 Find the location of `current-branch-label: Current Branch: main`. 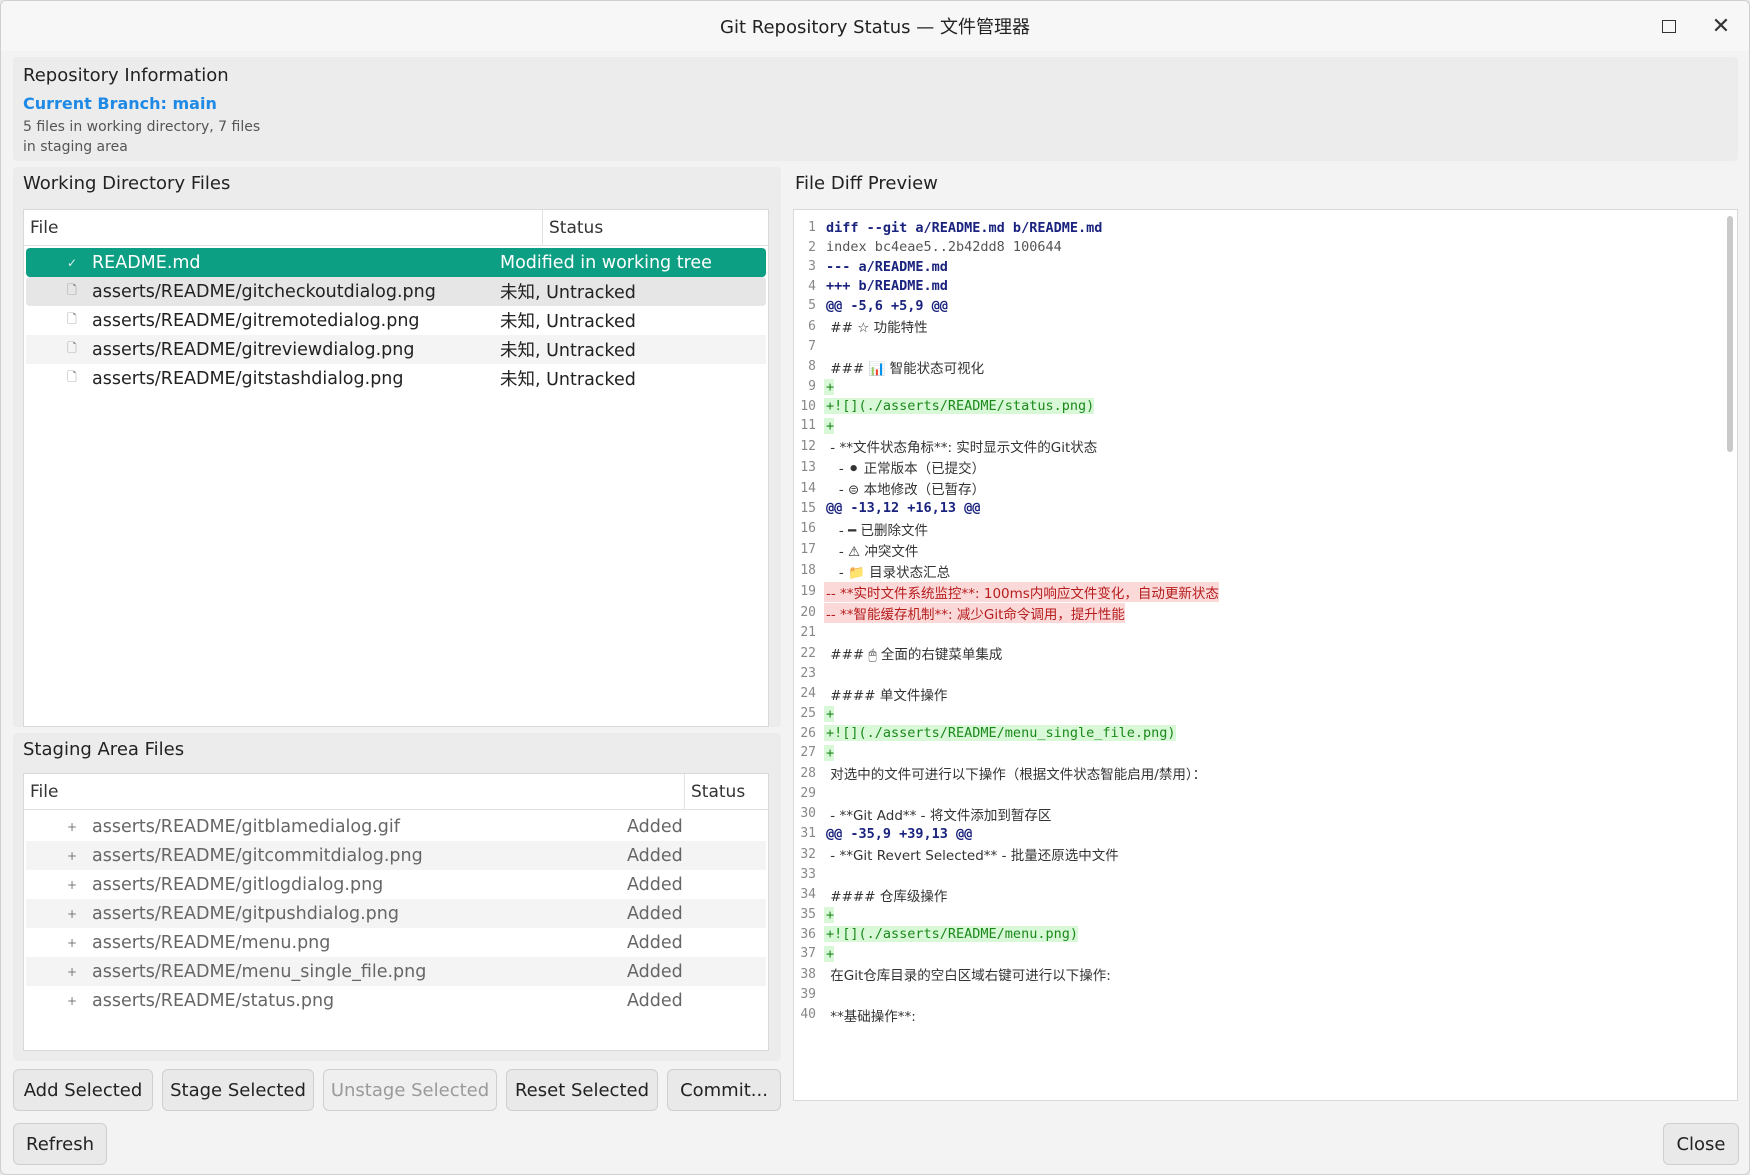

current-branch-label: Current Branch: main is located at coordinates (120, 103).